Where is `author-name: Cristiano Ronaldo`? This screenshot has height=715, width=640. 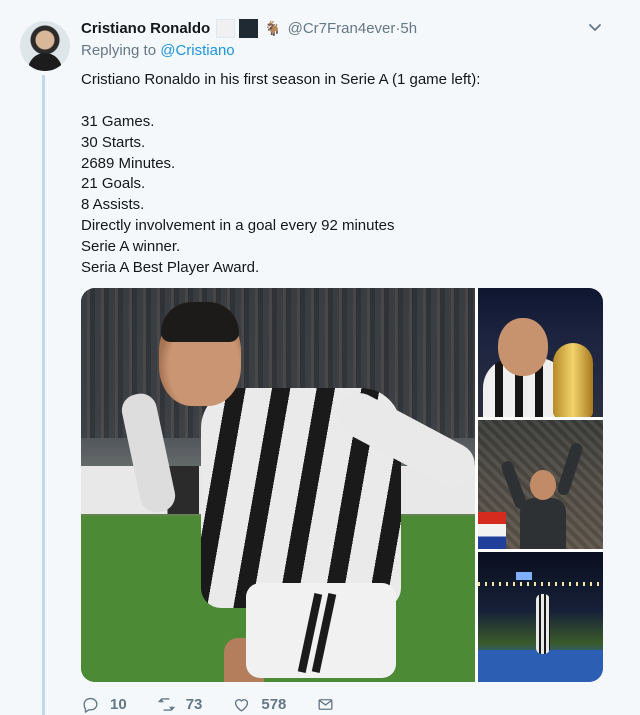 author-name: Cristiano Ronaldo is located at coordinates (145, 28).